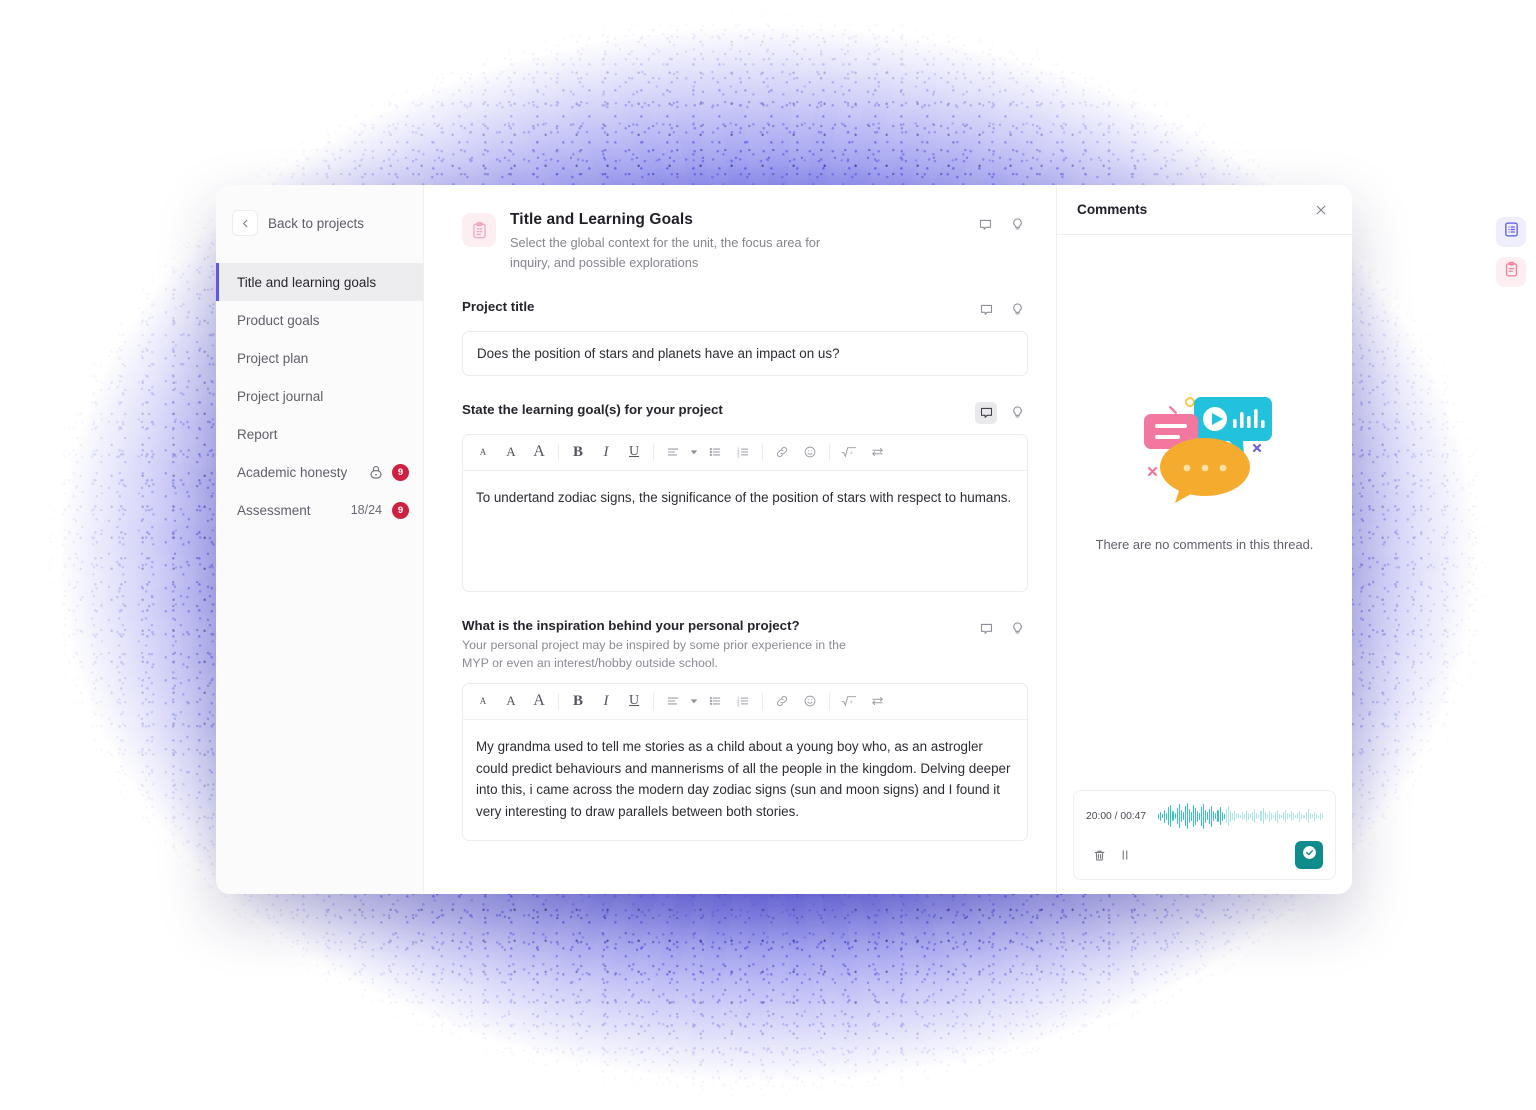  I want to click on check-circle-icon, so click(1309, 855).